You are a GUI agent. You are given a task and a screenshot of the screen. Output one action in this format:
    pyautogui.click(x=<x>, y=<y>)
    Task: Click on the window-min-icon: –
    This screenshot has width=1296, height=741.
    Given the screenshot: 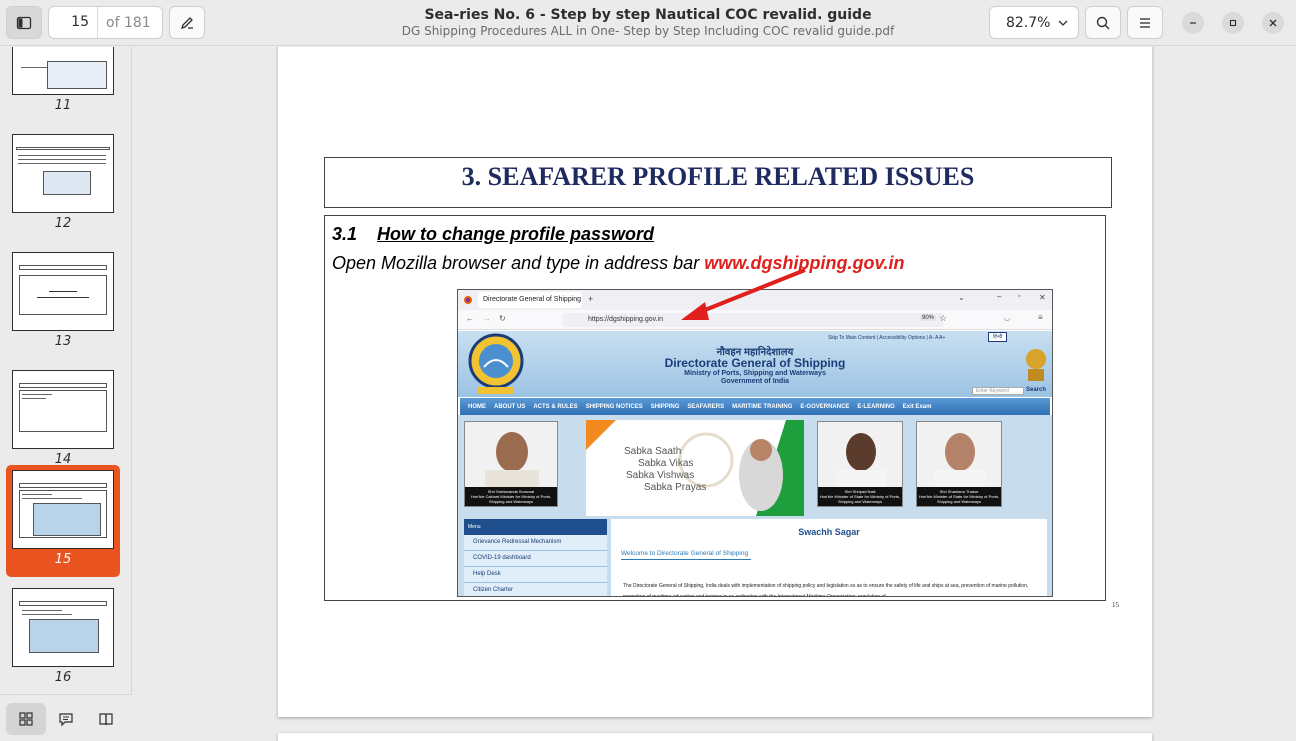 What is the action you would take?
    pyautogui.click(x=999, y=296)
    